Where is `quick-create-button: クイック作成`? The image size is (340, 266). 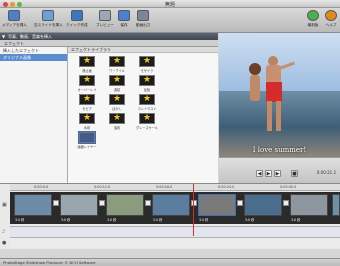 quick-create-button: クイック作成 is located at coordinates (77, 19).